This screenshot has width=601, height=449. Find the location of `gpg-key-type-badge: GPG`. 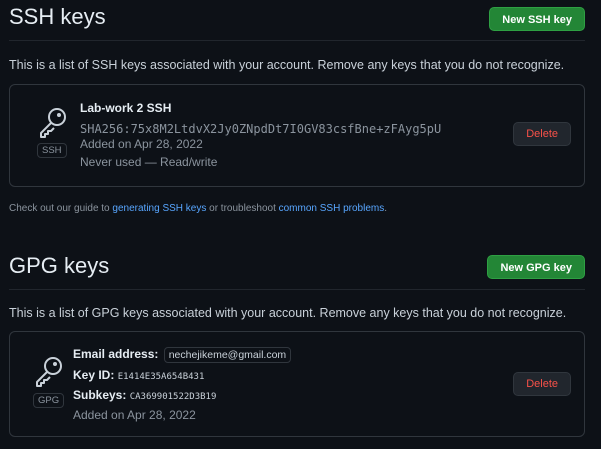

gpg-key-type-badge: GPG is located at coordinates (49, 400).